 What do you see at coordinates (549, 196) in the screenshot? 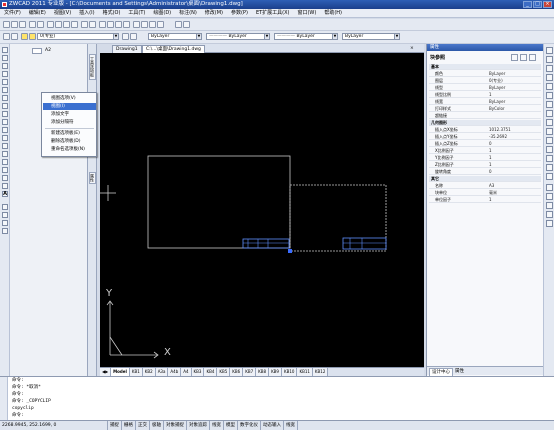
I see `dim-aligned-icon` at bounding box center [549, 196].